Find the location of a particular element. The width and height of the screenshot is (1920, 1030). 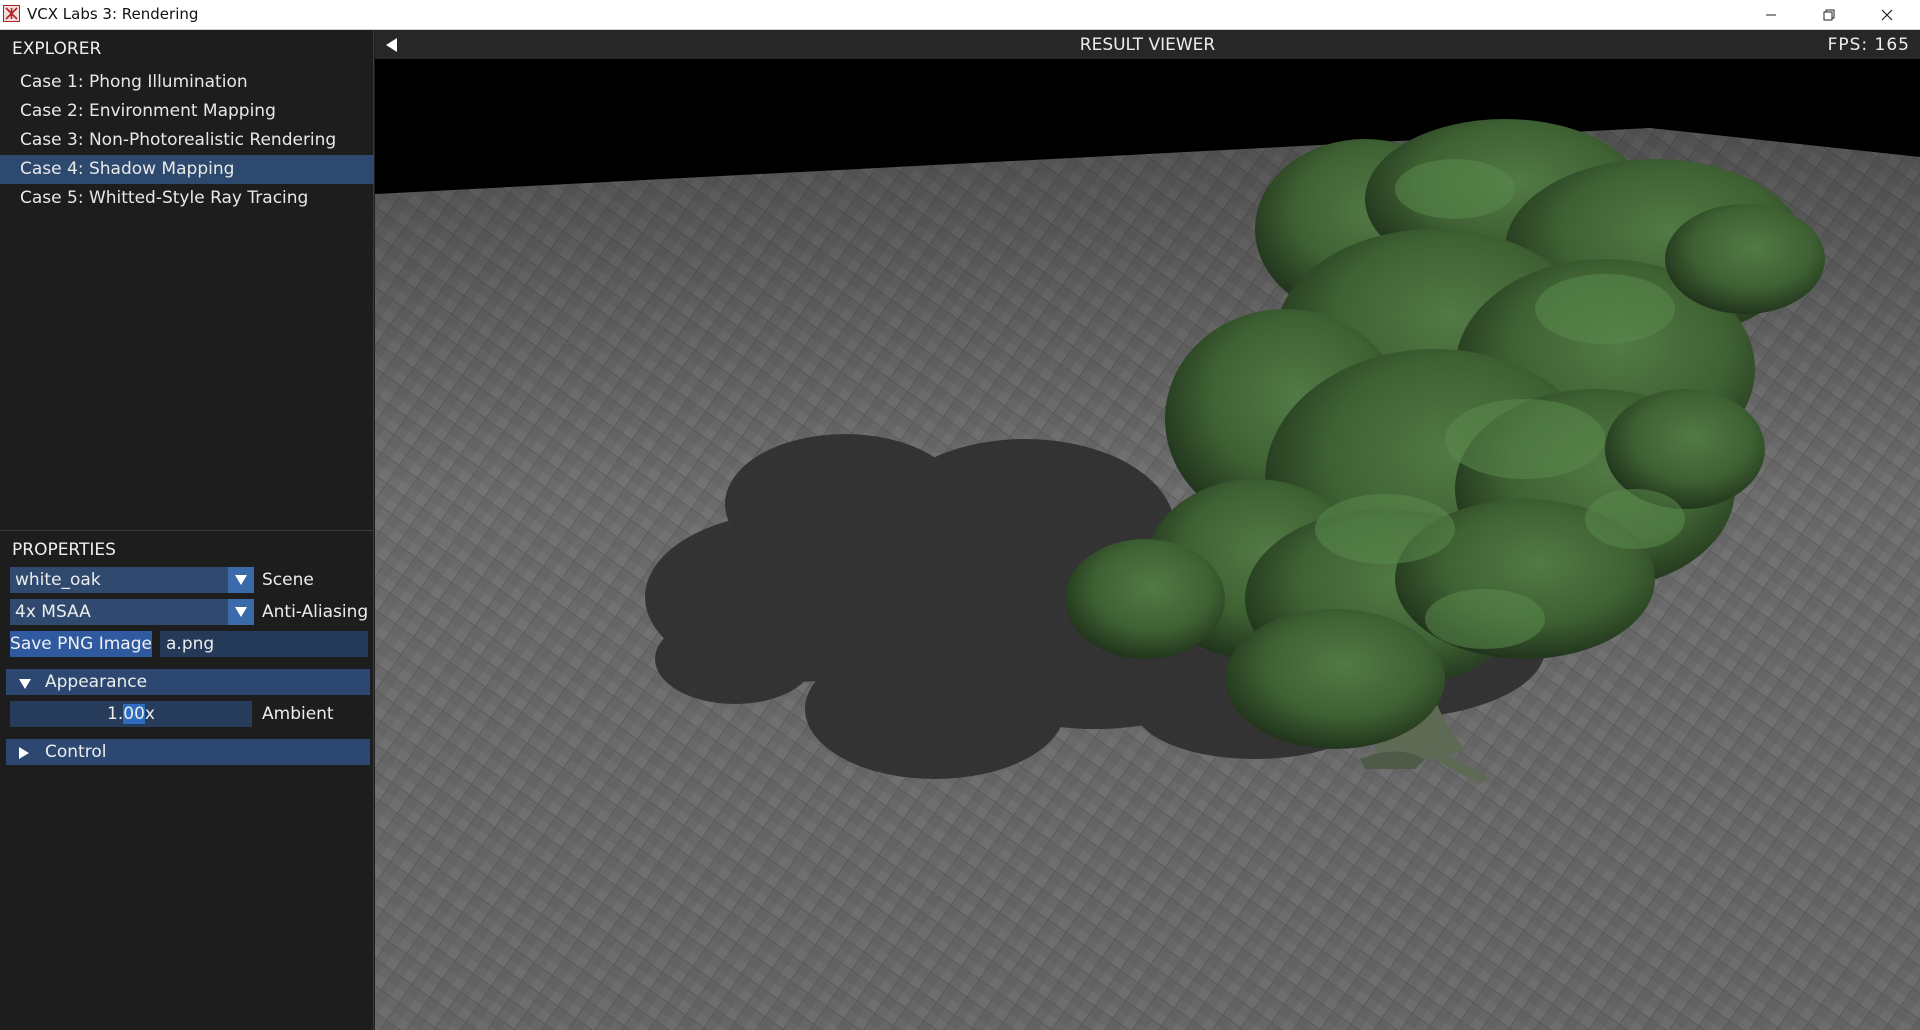

case-item-ray-tracing: Case 5: Whitted-Style Ray Tracing is located at coordinates (187, 198).